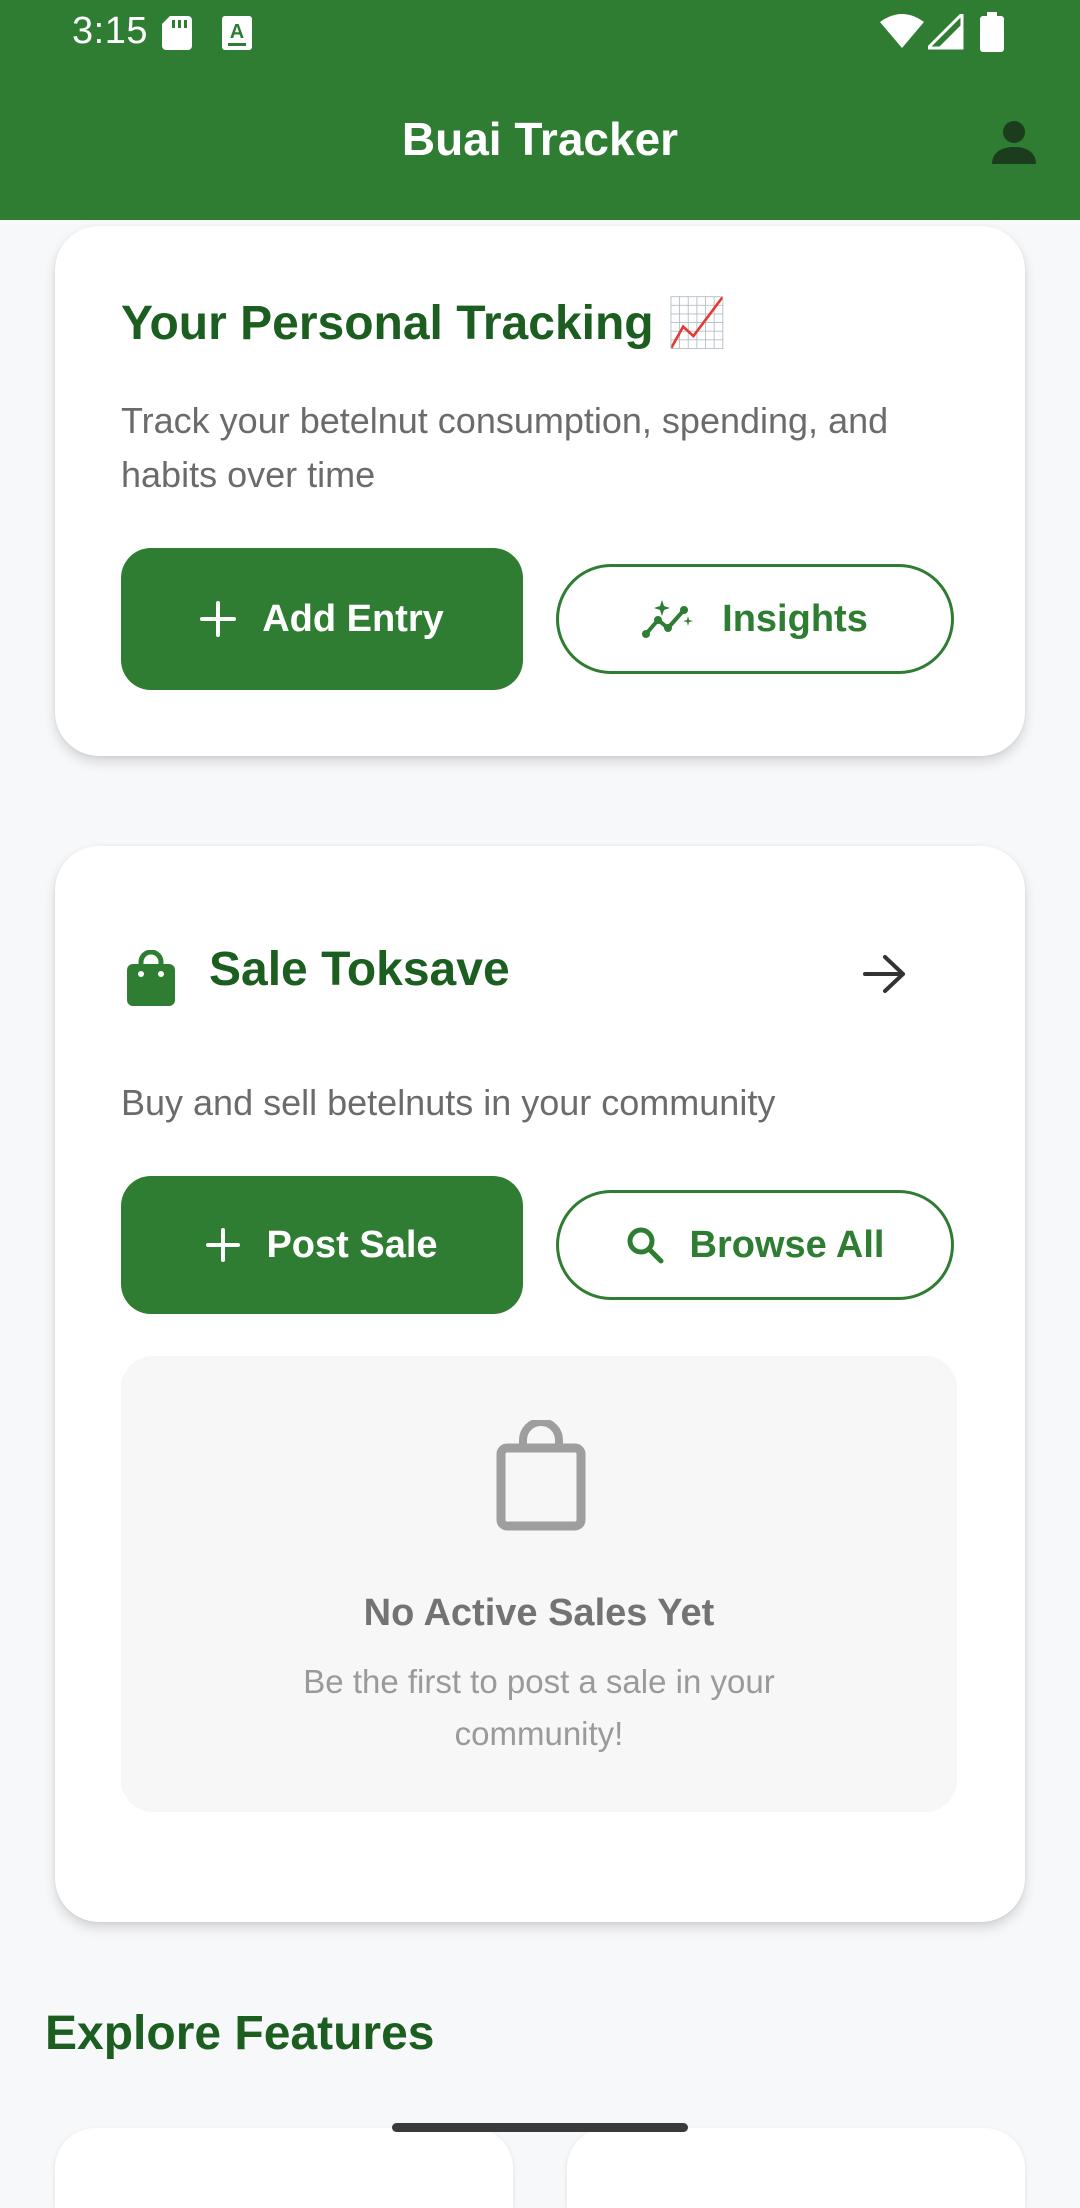 The image size is (1080, 2208). I want to click on keyboard-a-icon: A, so click(237, 35).